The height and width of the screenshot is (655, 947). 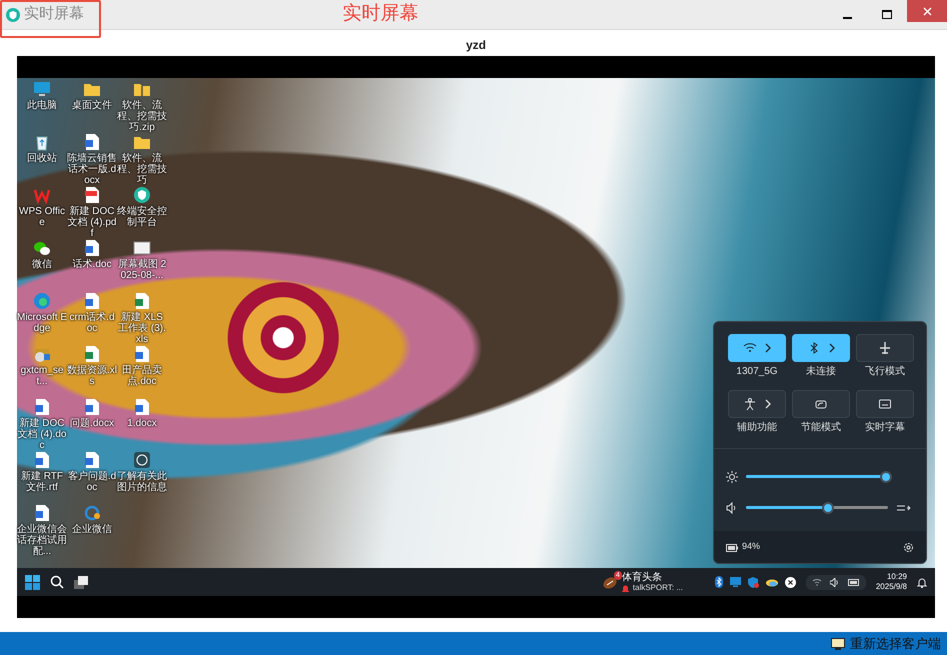 What do you see at coordinates (904, 507) in the screenshot?
I see `audio-output-icon` at bounding box center [904, 507].